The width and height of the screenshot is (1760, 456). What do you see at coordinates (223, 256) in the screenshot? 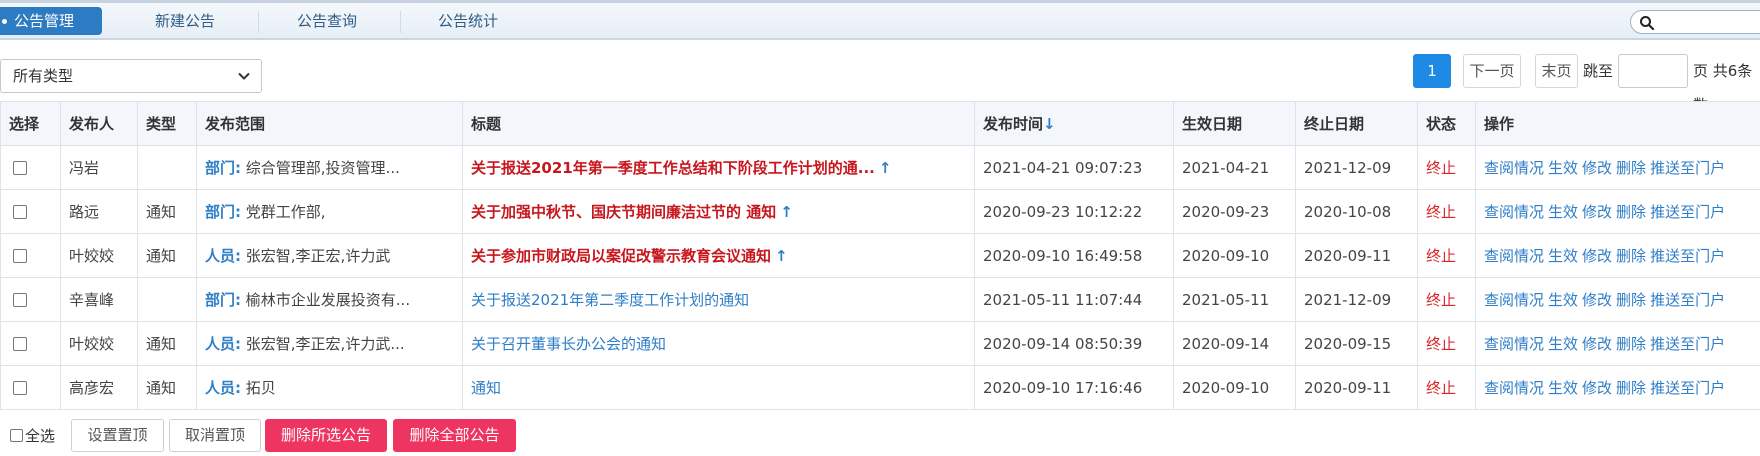
I see `scope-key-label: 人员:` at bounding box center [223, 256].